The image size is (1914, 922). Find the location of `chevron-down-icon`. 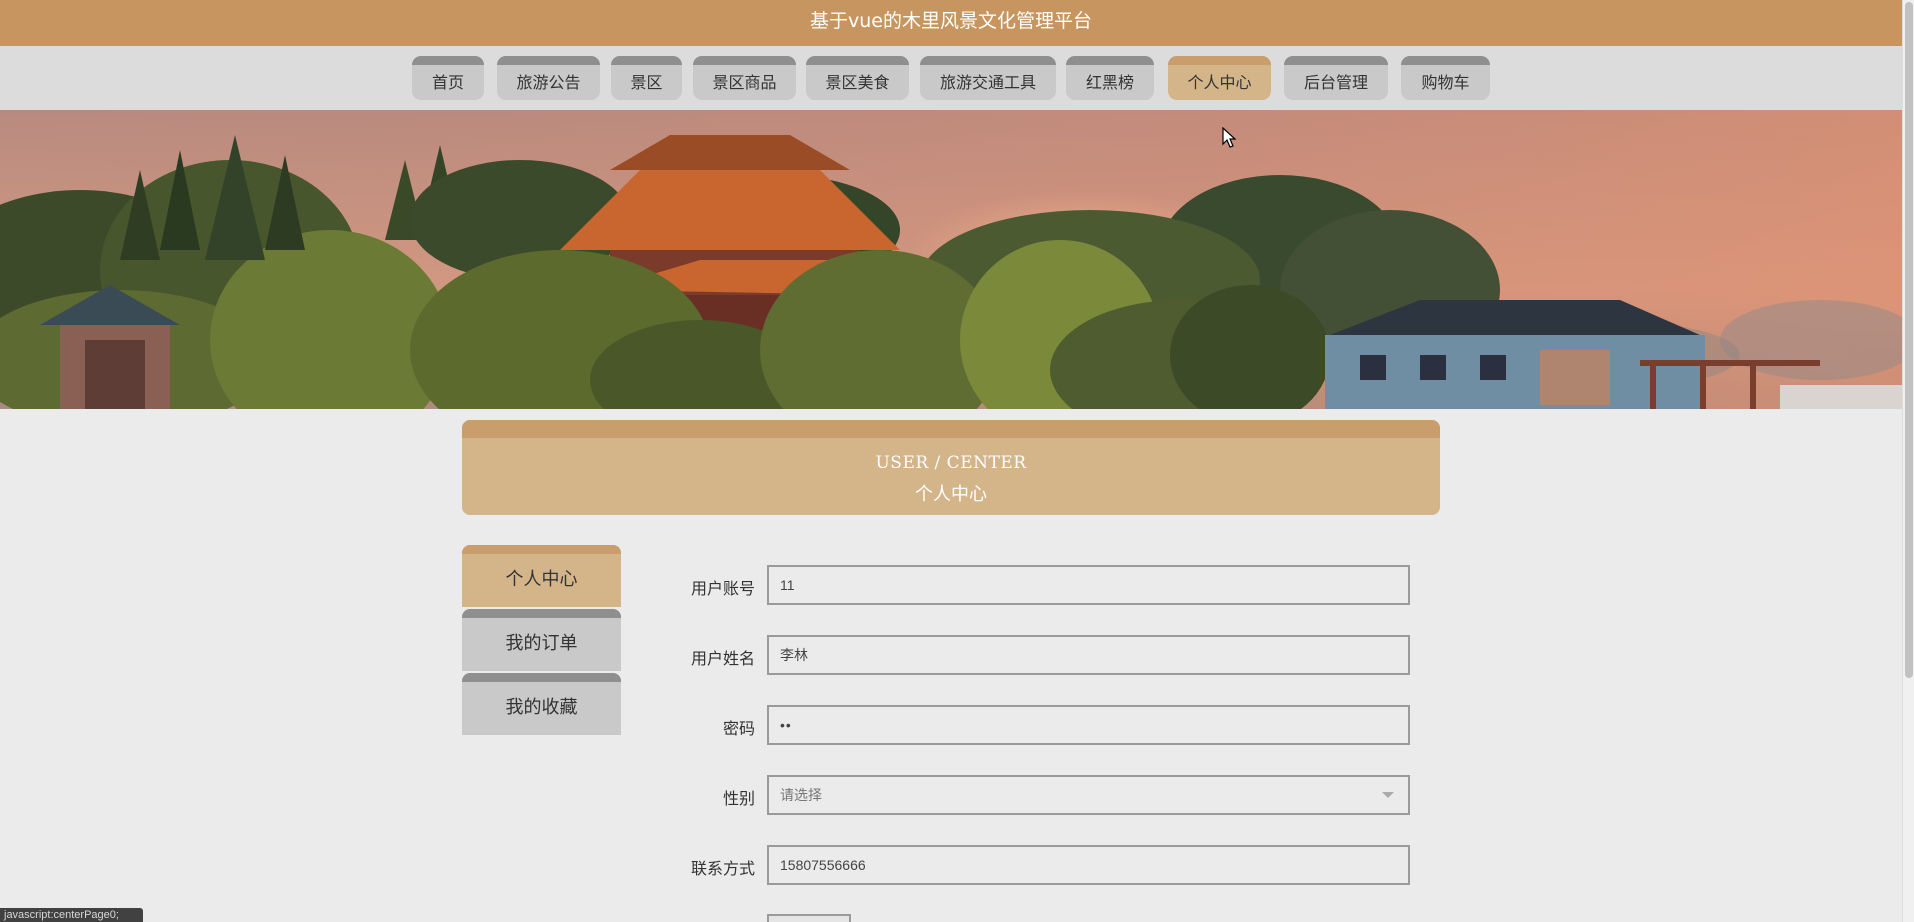

chevron-down-icon is located at coordinates (1388, 795).